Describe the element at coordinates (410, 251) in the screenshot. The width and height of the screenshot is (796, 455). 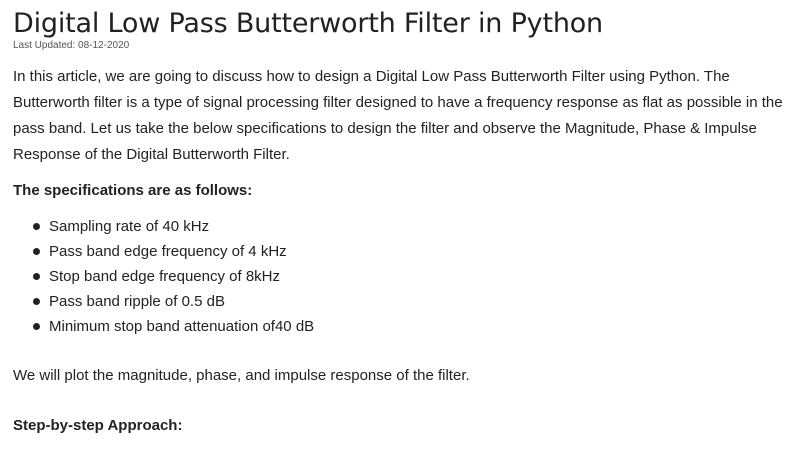
I see `spec-item-pass-band-edge: Pass band edge frequency of 4 kHz` at that location.